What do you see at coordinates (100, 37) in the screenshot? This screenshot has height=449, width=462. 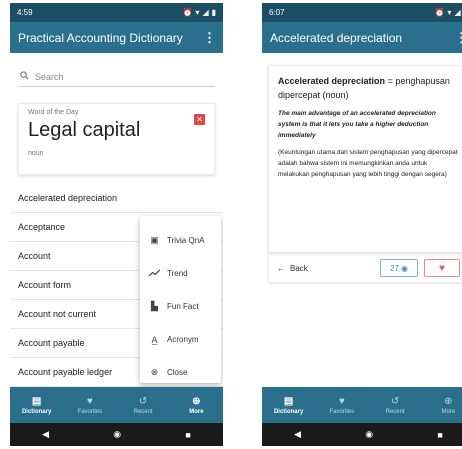 I see `app-title: Practical Accounting Dictionary` at bounding box center [100, 37].